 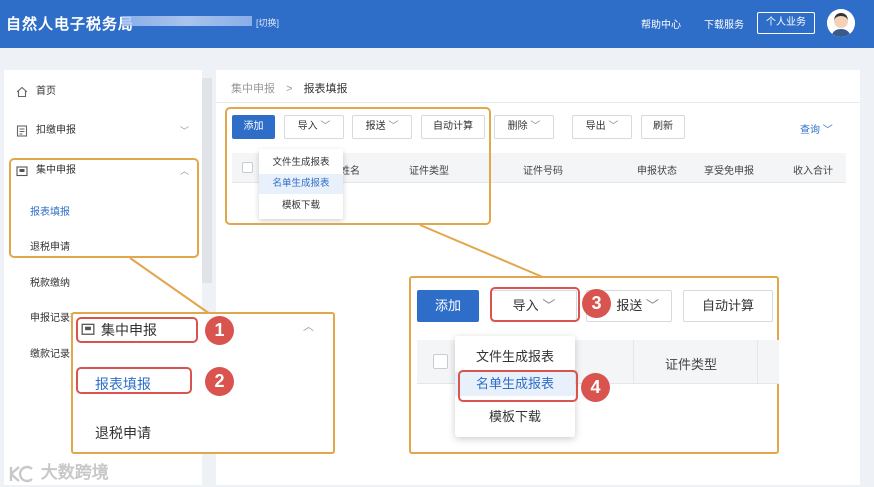 What do you see at coordinates (103, 92) in the screenshot?
I see `sidebar-item-home: 首页` at bounding box center [103, 92].